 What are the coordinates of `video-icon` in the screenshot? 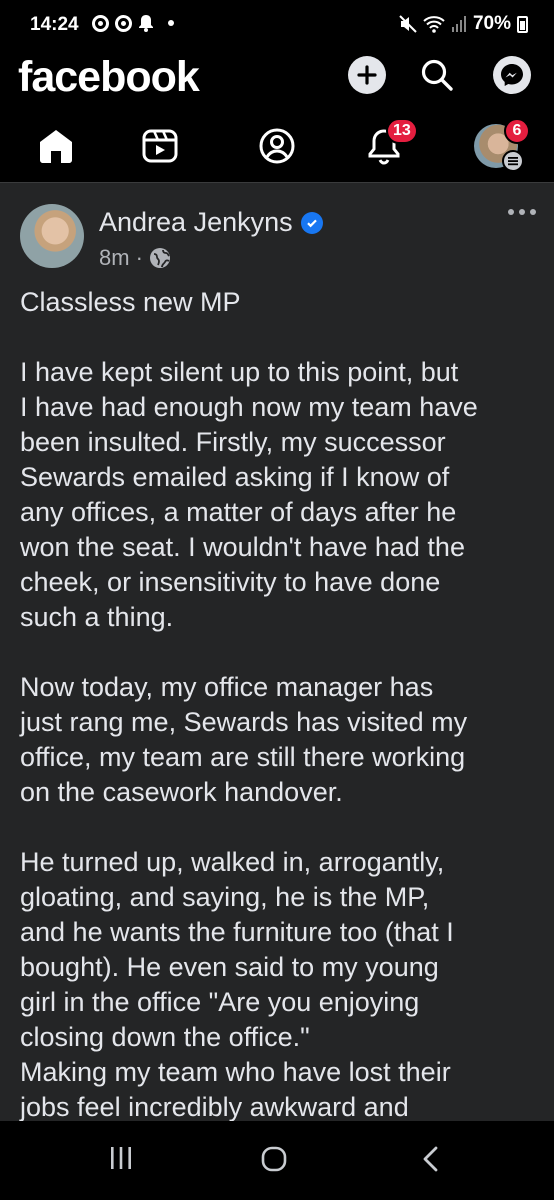 It's located at (160, 146).